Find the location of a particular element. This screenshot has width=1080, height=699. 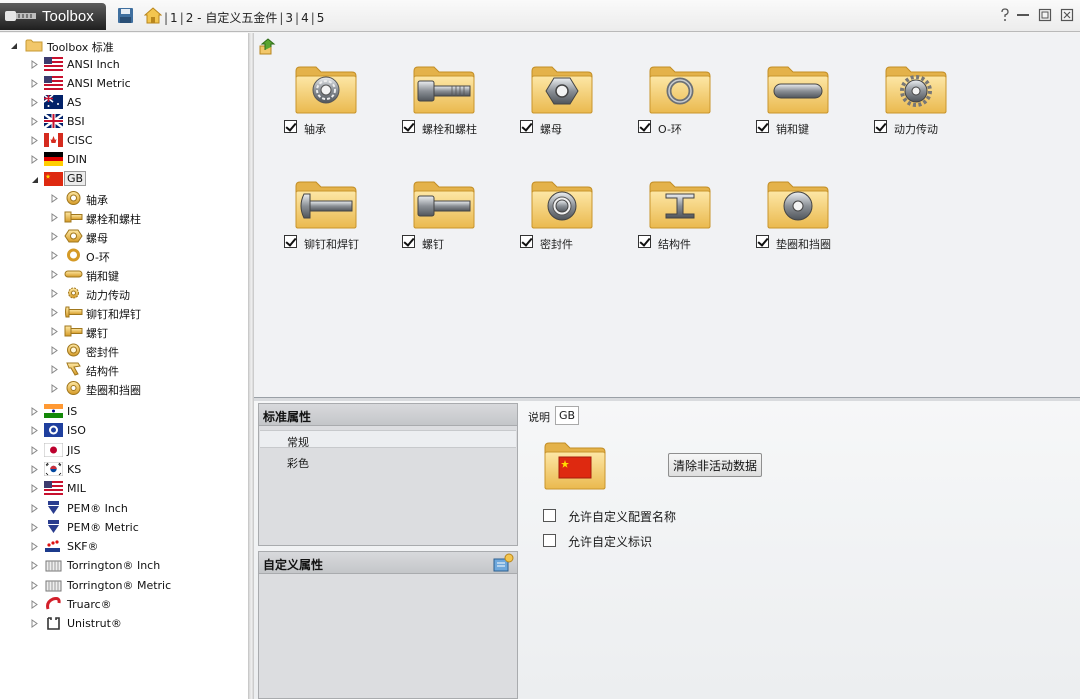

tree-child-pins: 销和键 is located at coordinates (120, 274).